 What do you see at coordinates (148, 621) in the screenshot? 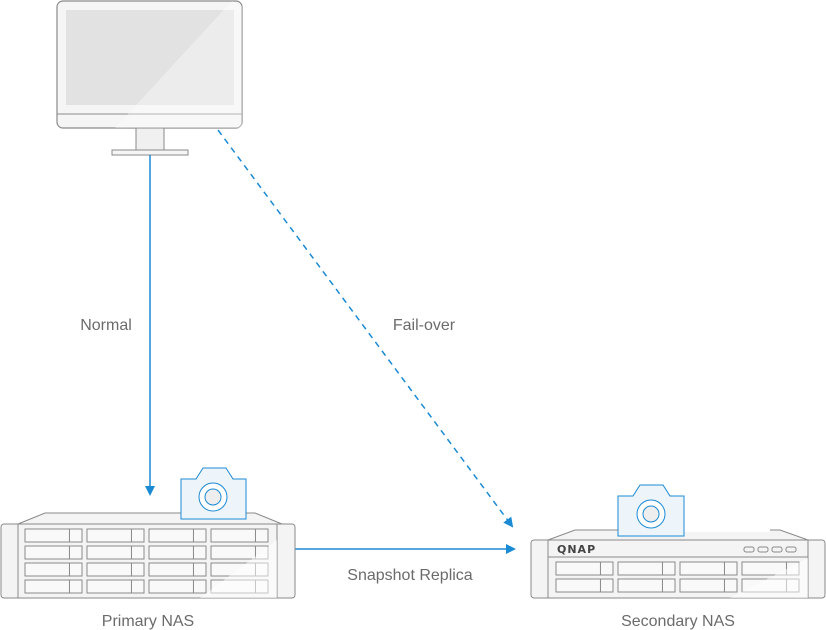
I see `primary-nas-label: Primary NAS` at bounding box center [148, 621].